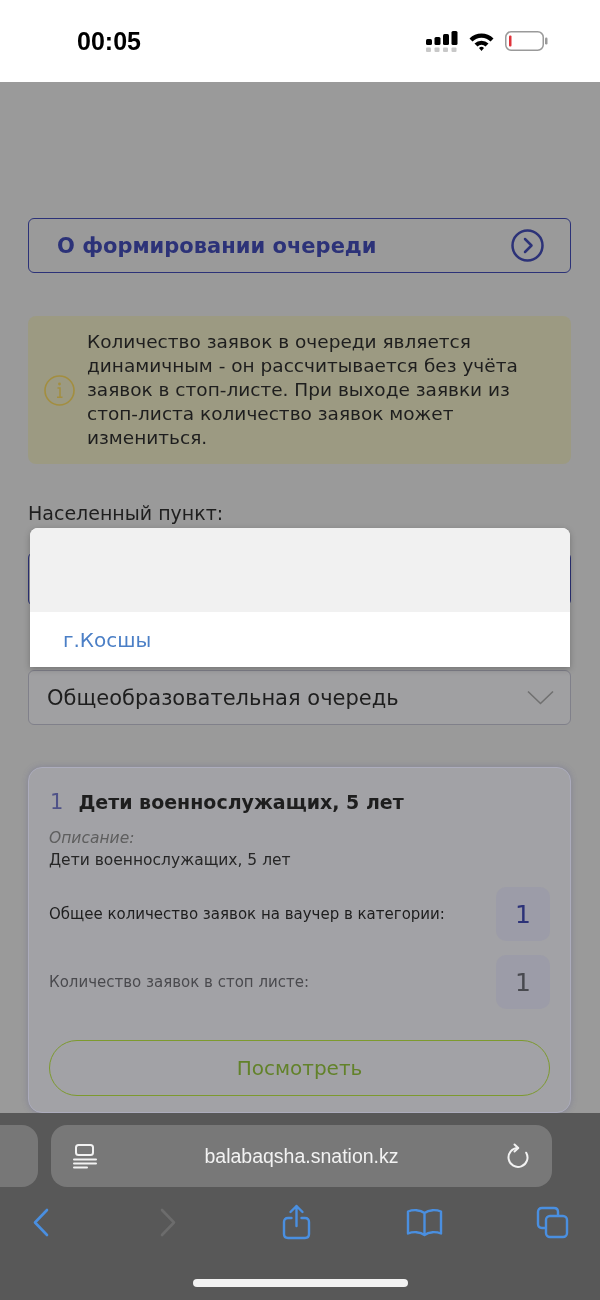 This screenshot has height=1300, width=600. I want to click on queue-info-button: О формировании очереди, so click(299, 245).